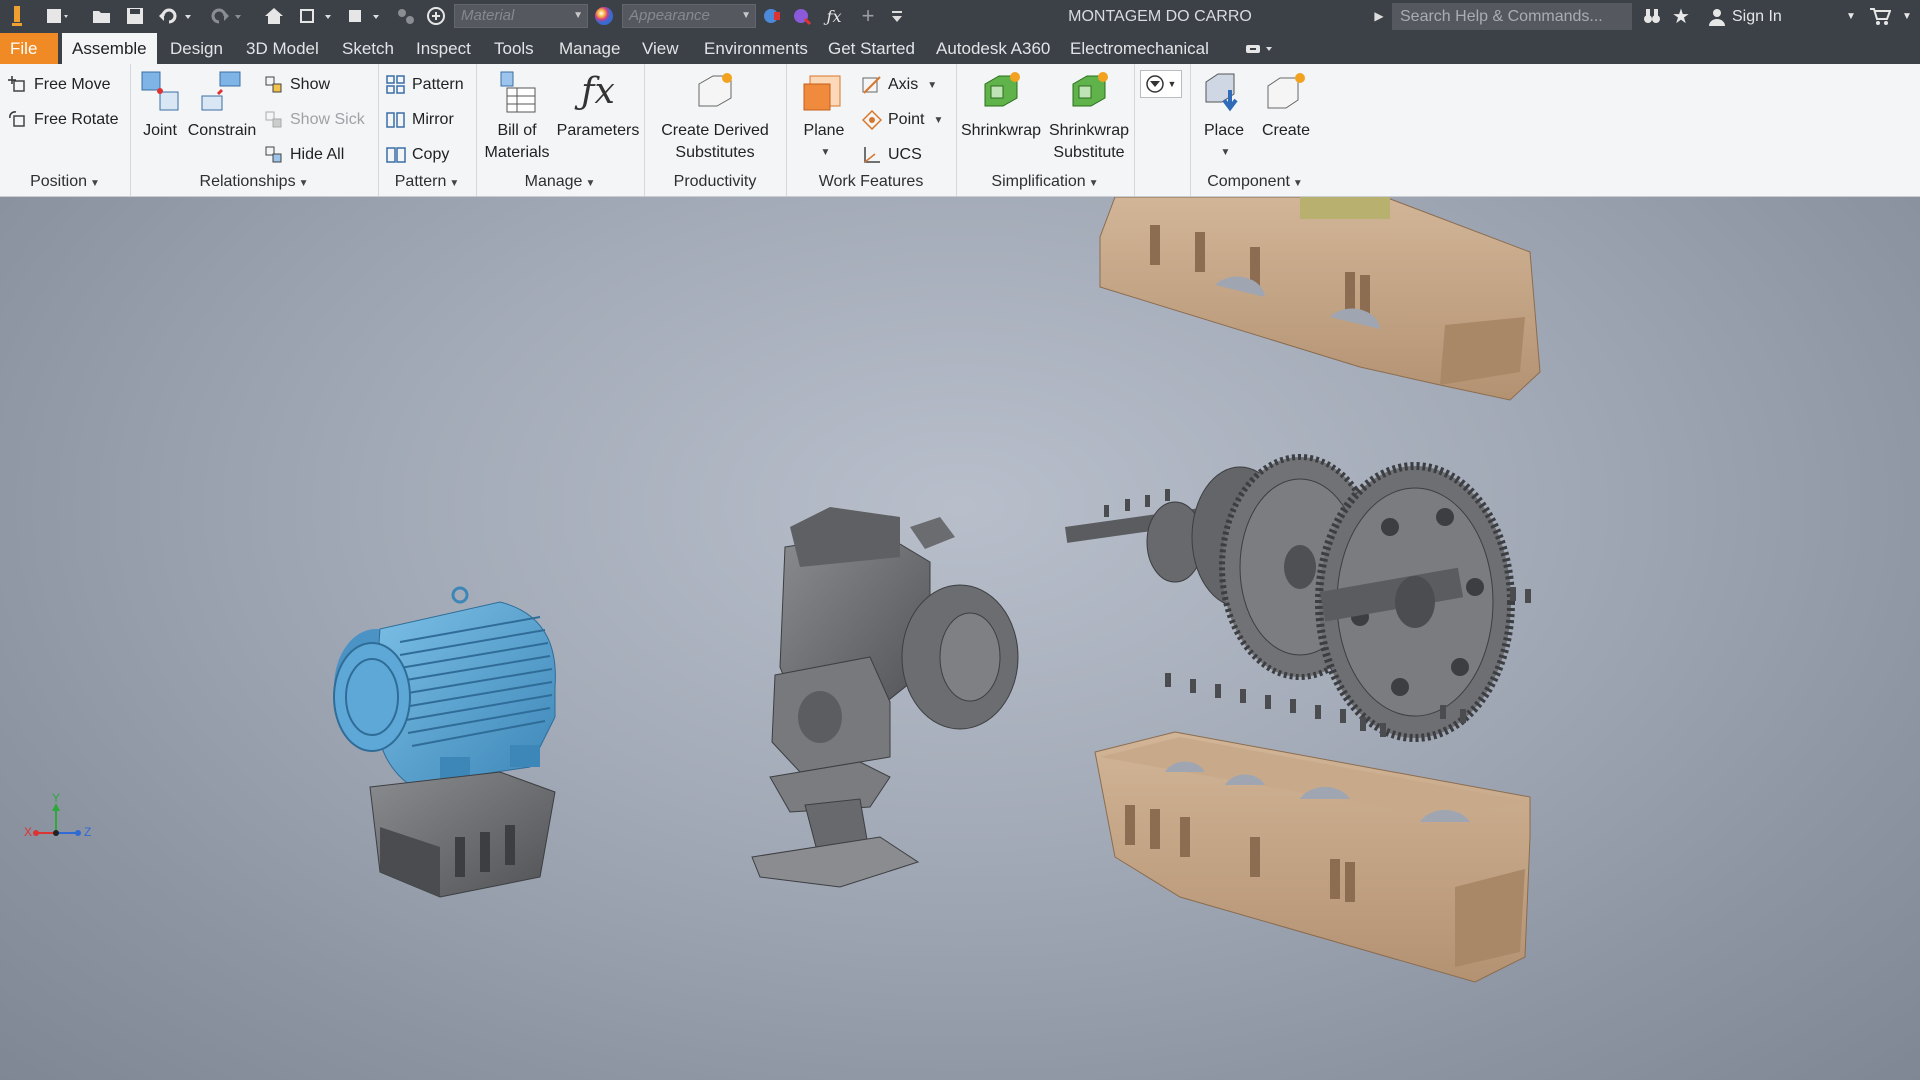  Describe the element at coordinates (63, 120) in the screenshot. I see `free-rotate-button: Free Rotate` at that location.